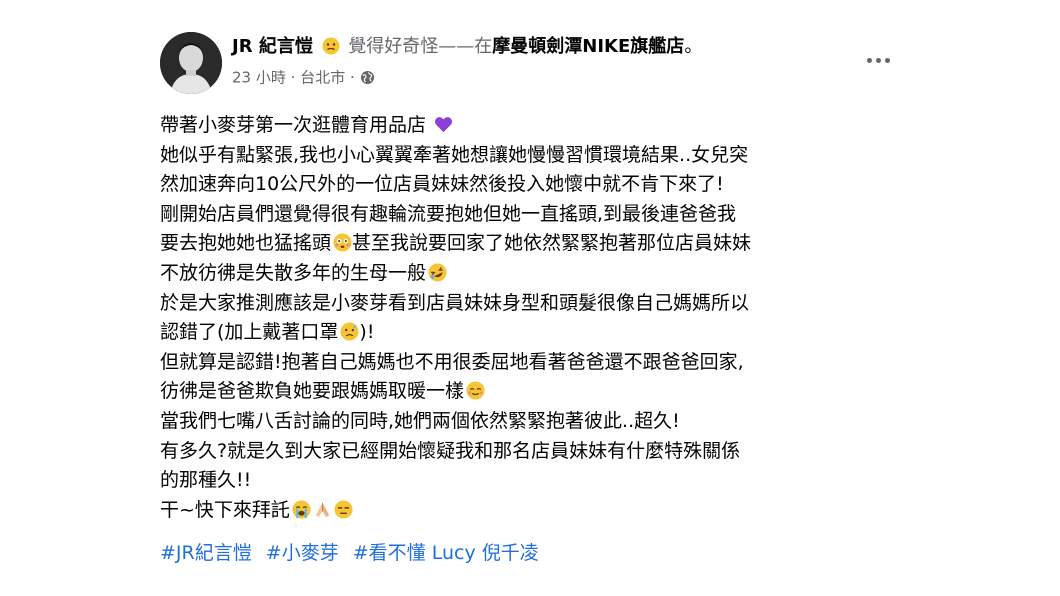 This screenshot has width=1060, height=596. I want to click on body-line: 然加速奔向10公尺外的一位店員妹妹然後投入她懷中就不肯下來了!, so click(540, 185).